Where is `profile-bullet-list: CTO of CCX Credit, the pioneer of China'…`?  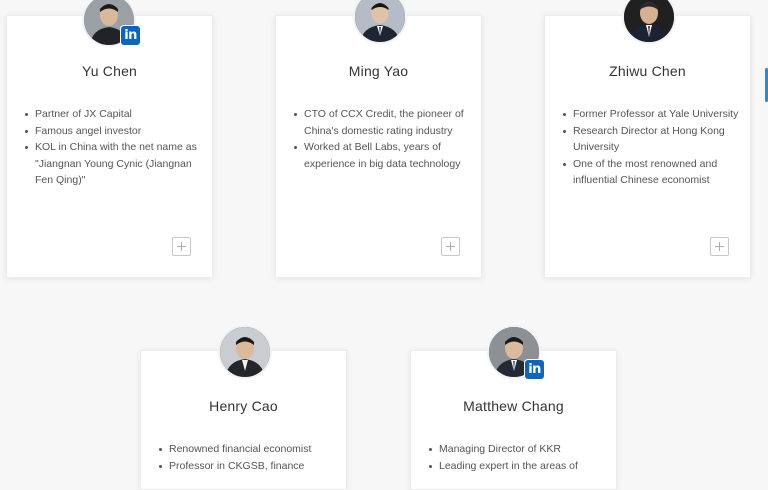 profile-bullet-list: CTO of CCX Credit, the pioneer of China'… is located at coordinates (381, 139).